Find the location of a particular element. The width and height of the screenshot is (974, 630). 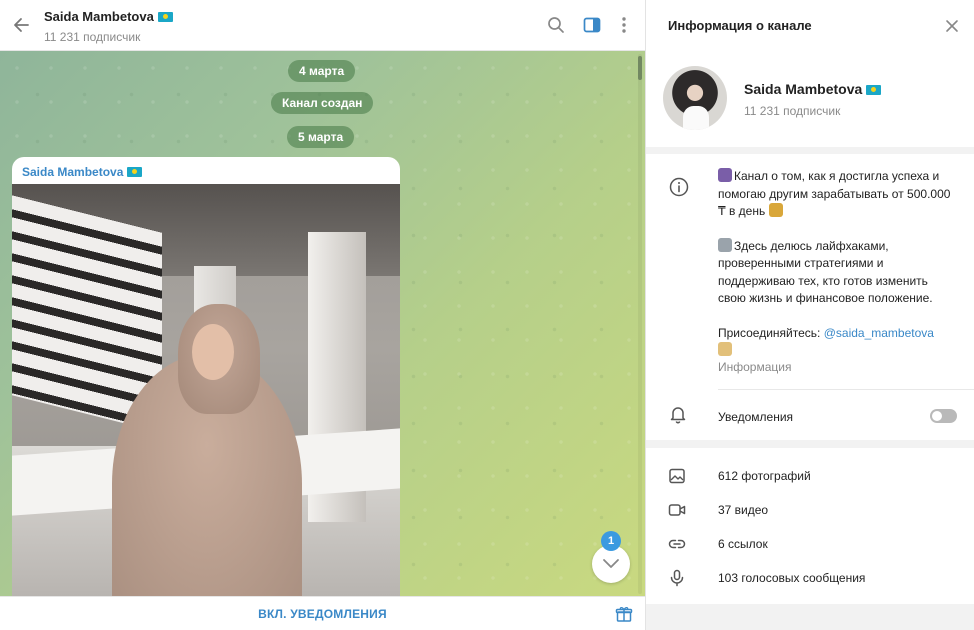

photo-face is located at coordinates (213, 352).